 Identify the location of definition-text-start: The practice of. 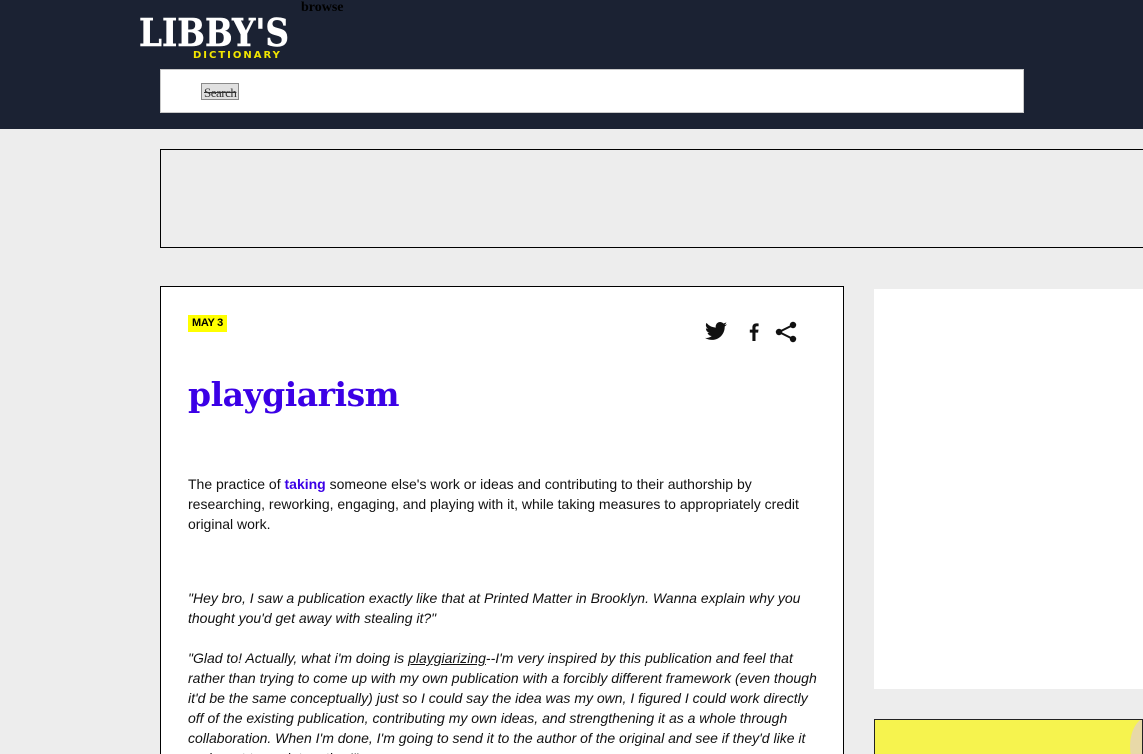
(236, 484).